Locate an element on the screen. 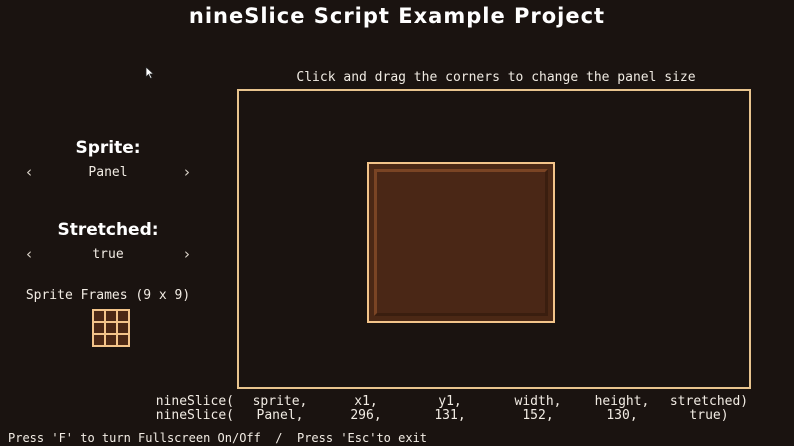 The height and width of the screenshot is (446, 794). stretched-label: Stretched: is located at coordinates (108, 230).